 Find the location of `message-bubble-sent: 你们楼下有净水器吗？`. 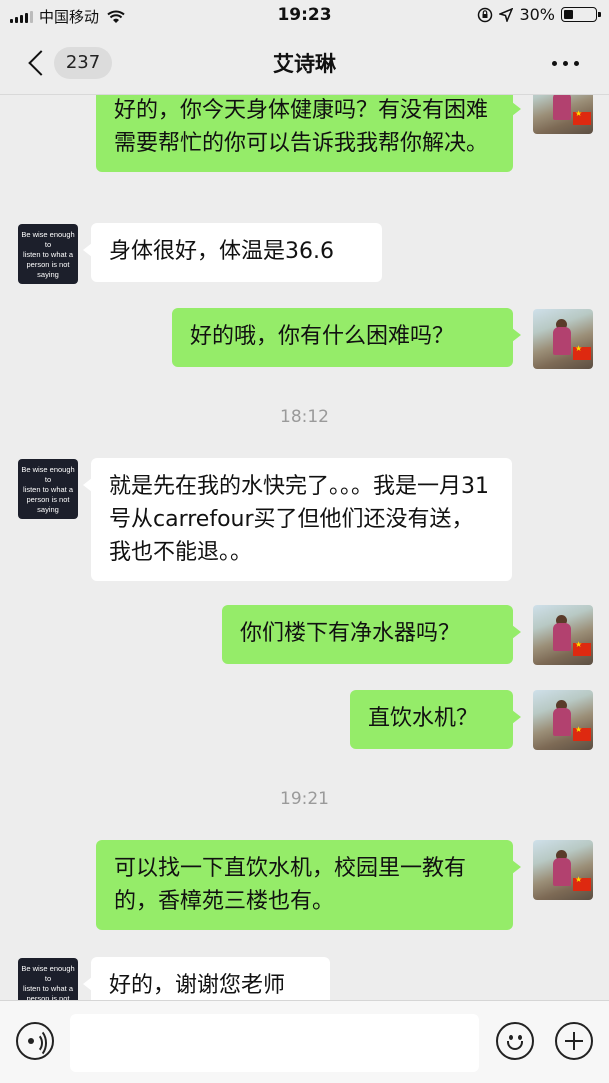

message-bubble-sent: 你们楼下有净水器吗？ is located at coordinates (371, 634).